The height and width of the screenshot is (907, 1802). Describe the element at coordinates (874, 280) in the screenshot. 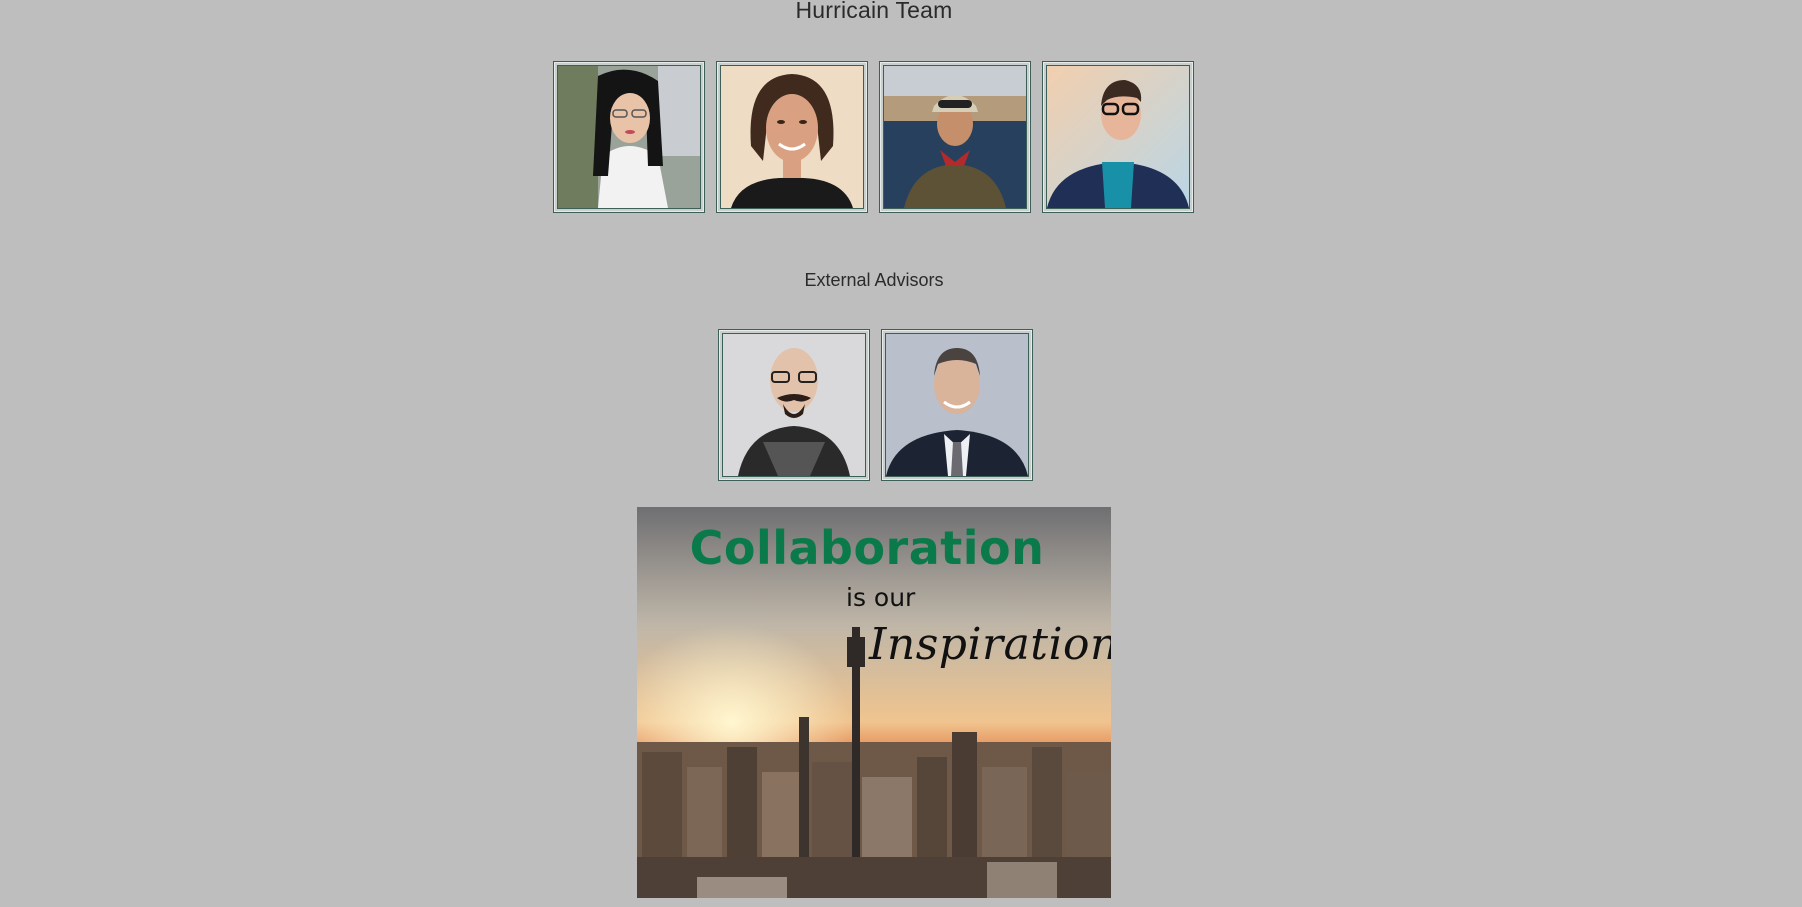

I see `advisors-heading: External Advisors` at that location.